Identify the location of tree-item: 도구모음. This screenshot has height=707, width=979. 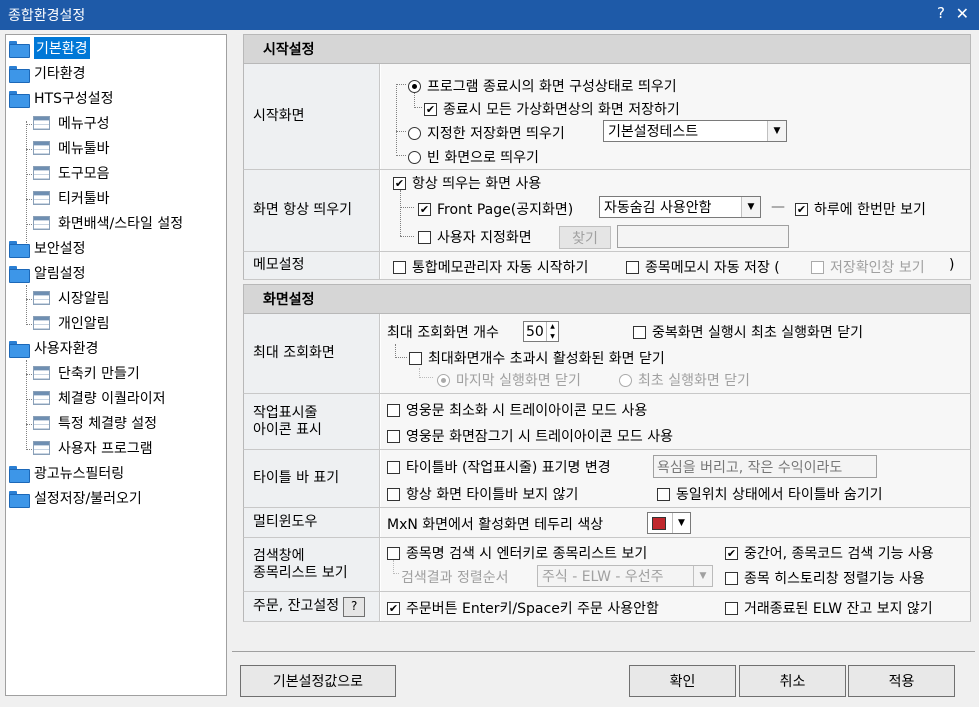
(71, 173).